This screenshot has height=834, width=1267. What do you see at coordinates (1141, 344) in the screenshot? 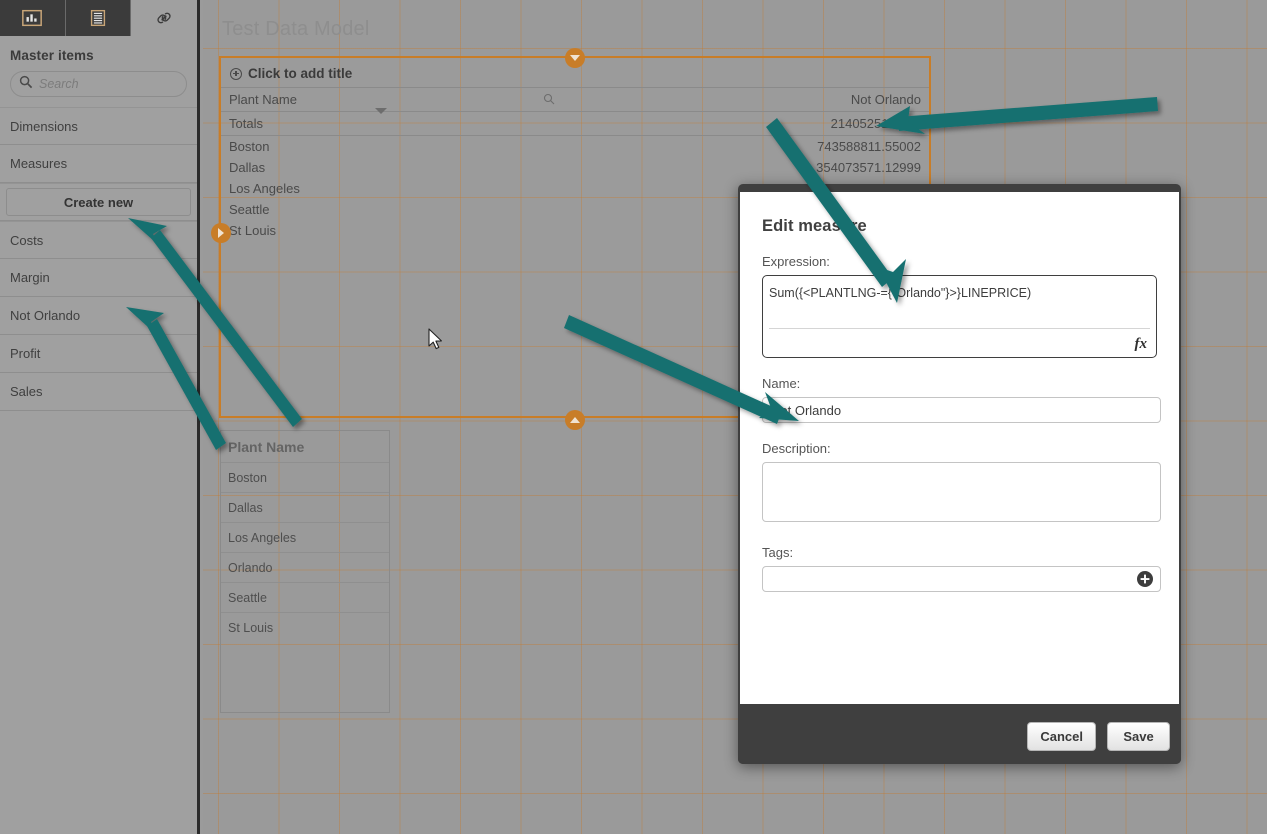
I see `fx-icon: fx` at bounding box center [1141, 344].